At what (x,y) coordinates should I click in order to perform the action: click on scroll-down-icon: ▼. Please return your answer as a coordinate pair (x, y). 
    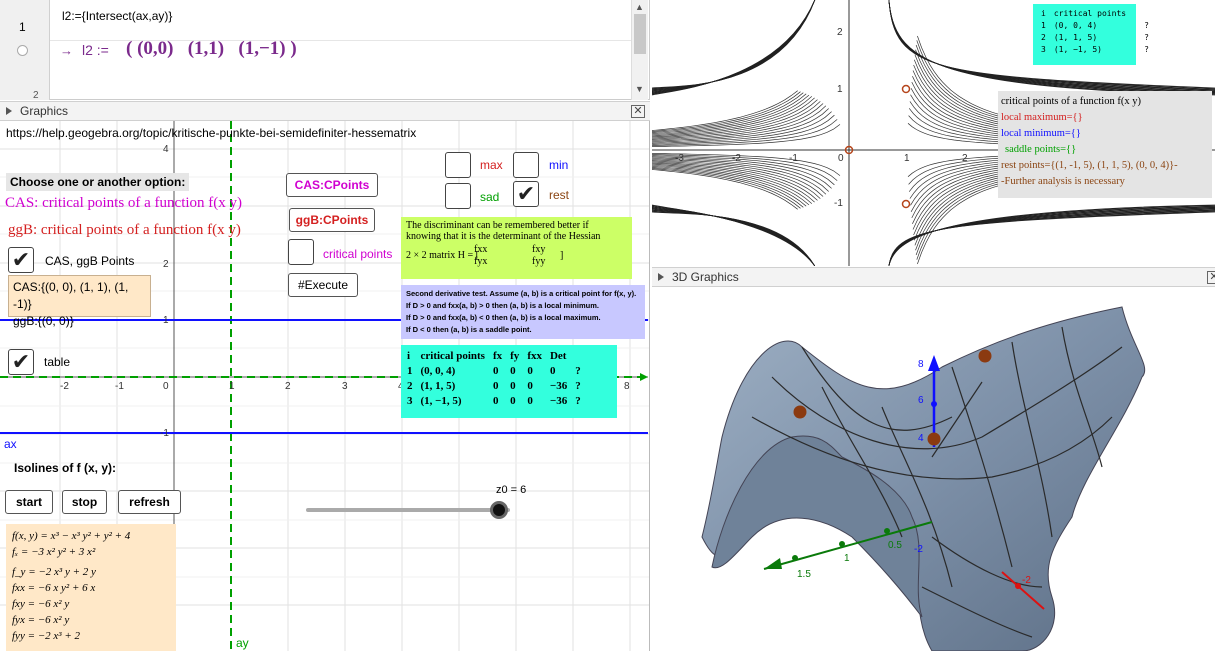
    Looking at the image, I should click on (639, 89).